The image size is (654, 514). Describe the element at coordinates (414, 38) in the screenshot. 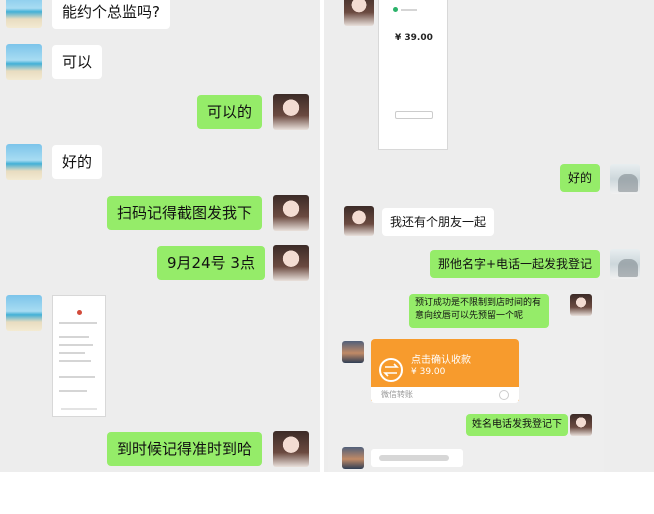

I see `payment-amount: ¥ 39.00` at that location.